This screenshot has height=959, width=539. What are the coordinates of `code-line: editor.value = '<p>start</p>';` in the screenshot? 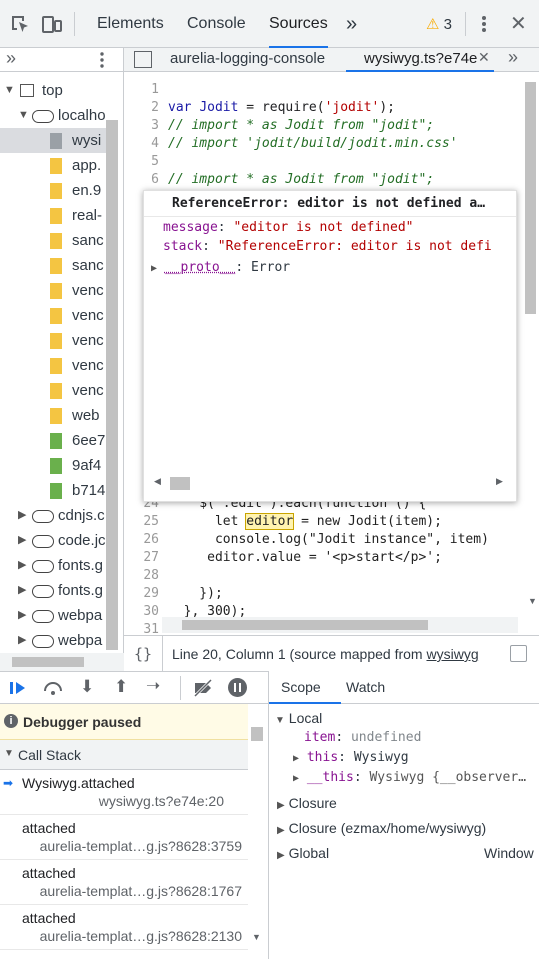 It's located at (305, 557).